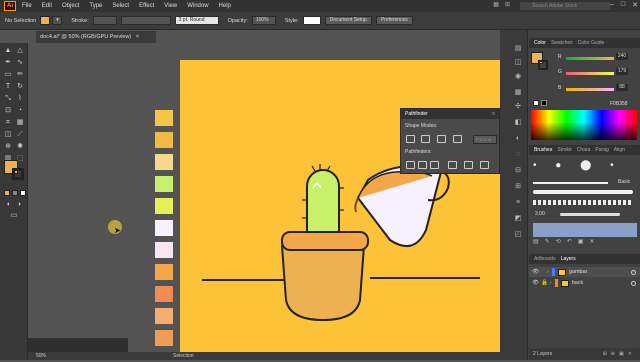 The image size is (640, 362). I want to click on maximize-icon: □, so click(623, 5).